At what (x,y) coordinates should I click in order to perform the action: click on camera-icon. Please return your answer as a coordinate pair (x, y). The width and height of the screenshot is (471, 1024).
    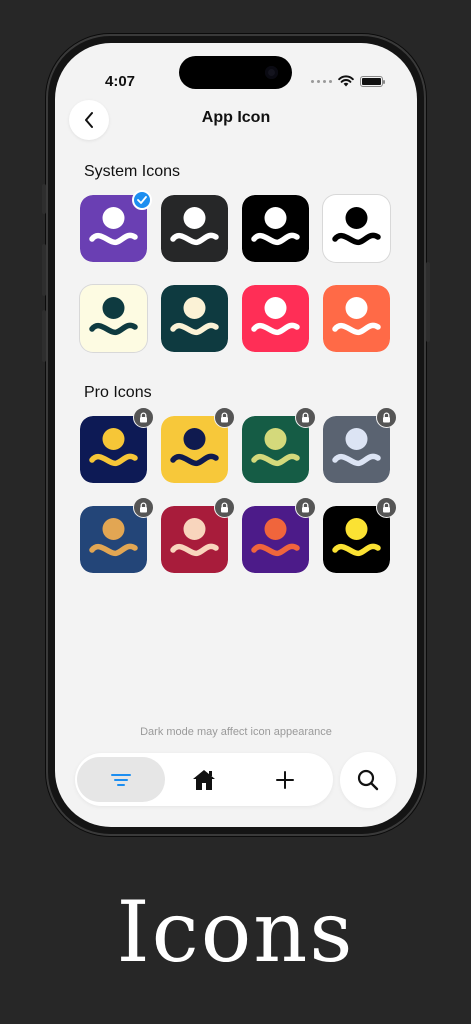
    Looking at the image, I should click on (271, 72).